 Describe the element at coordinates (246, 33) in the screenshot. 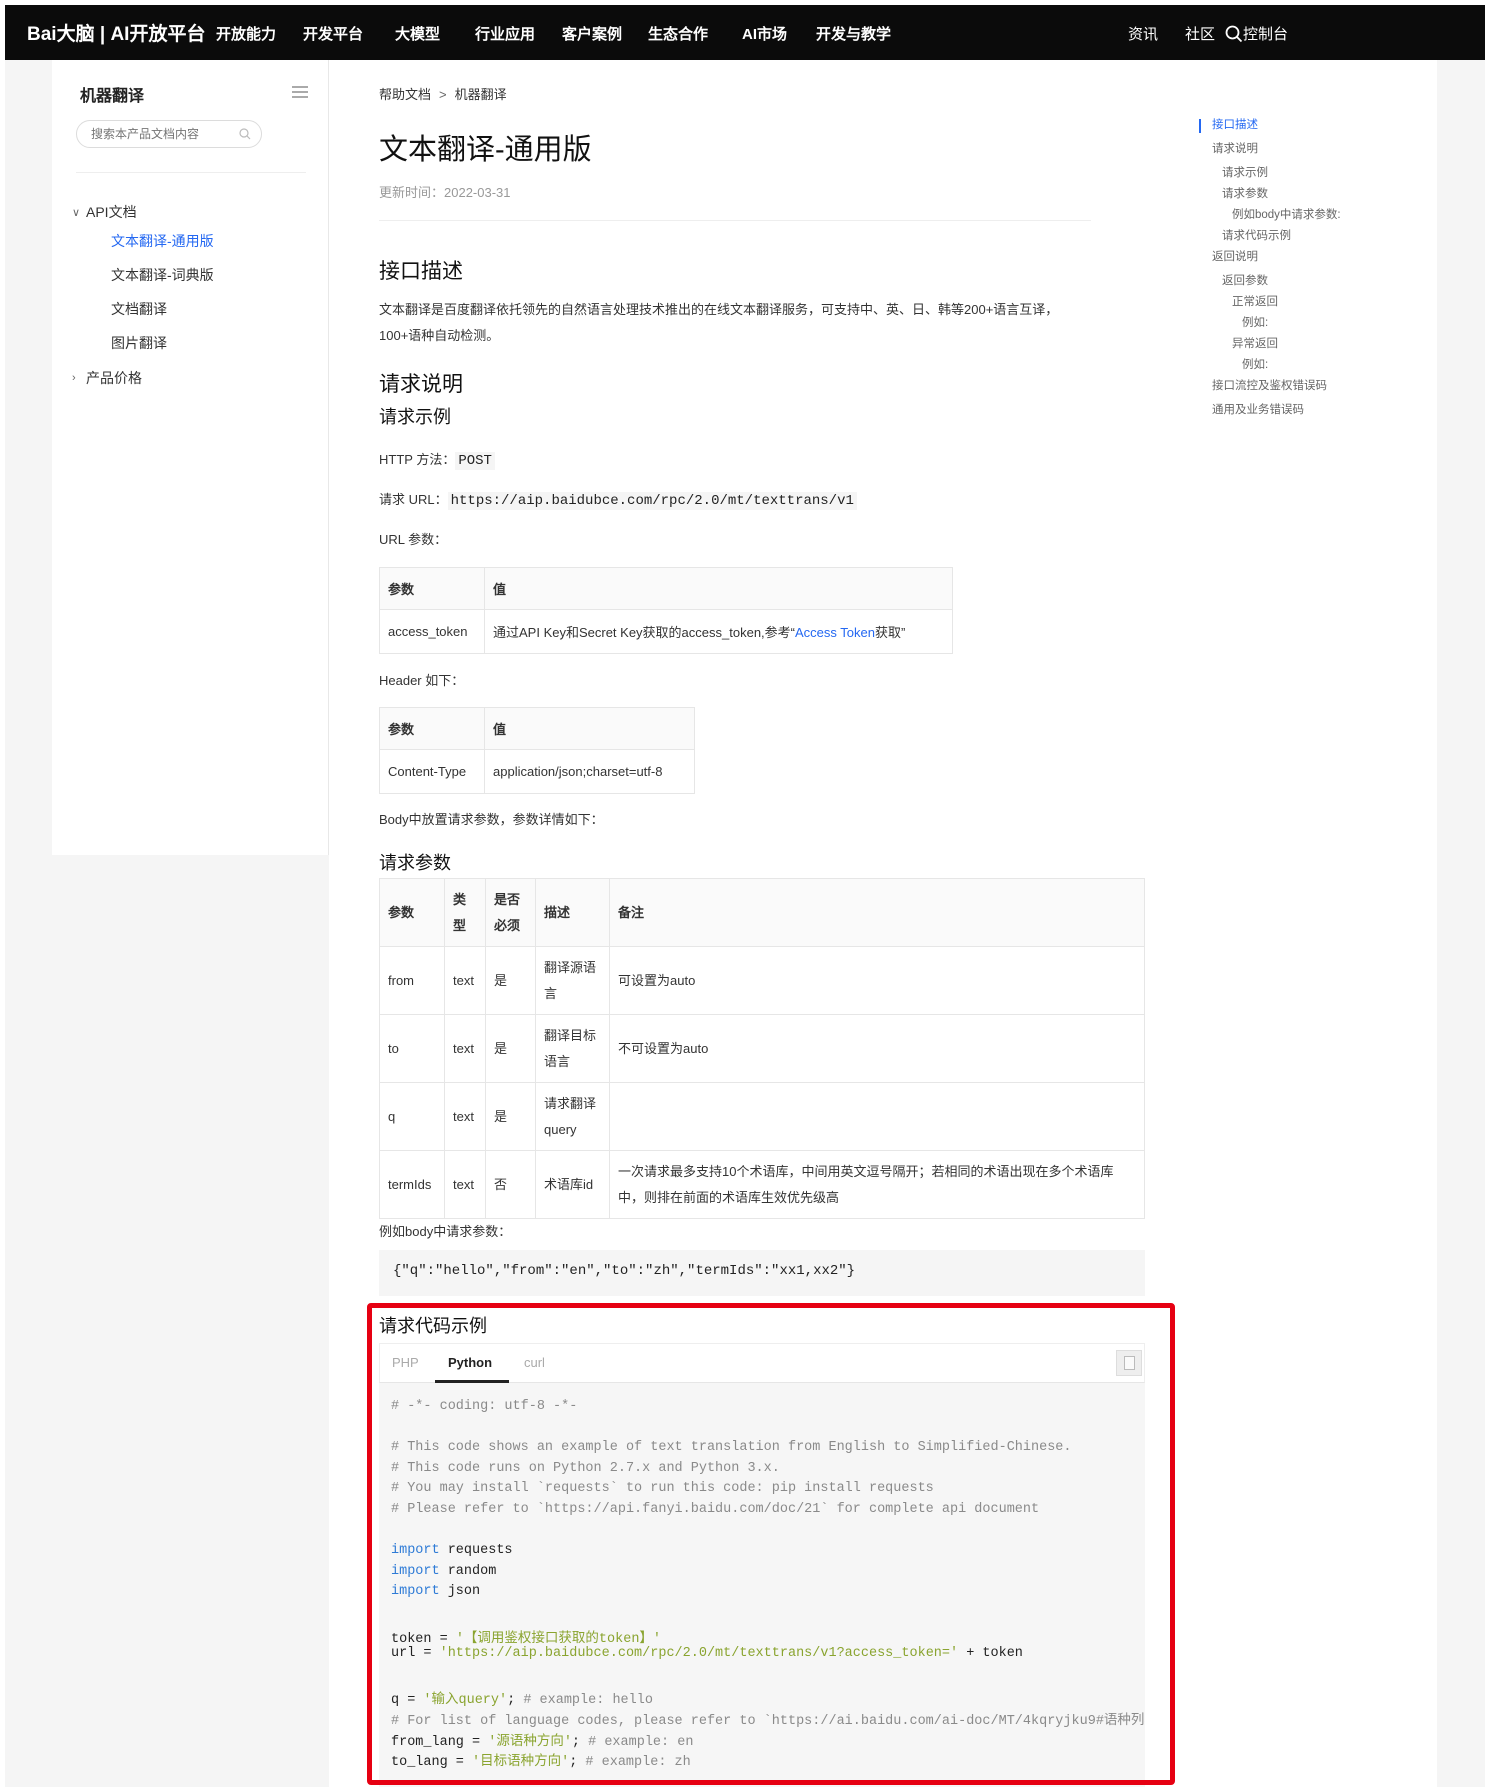

I see `nav-item-open-capabilities: 开放能力` at that location.